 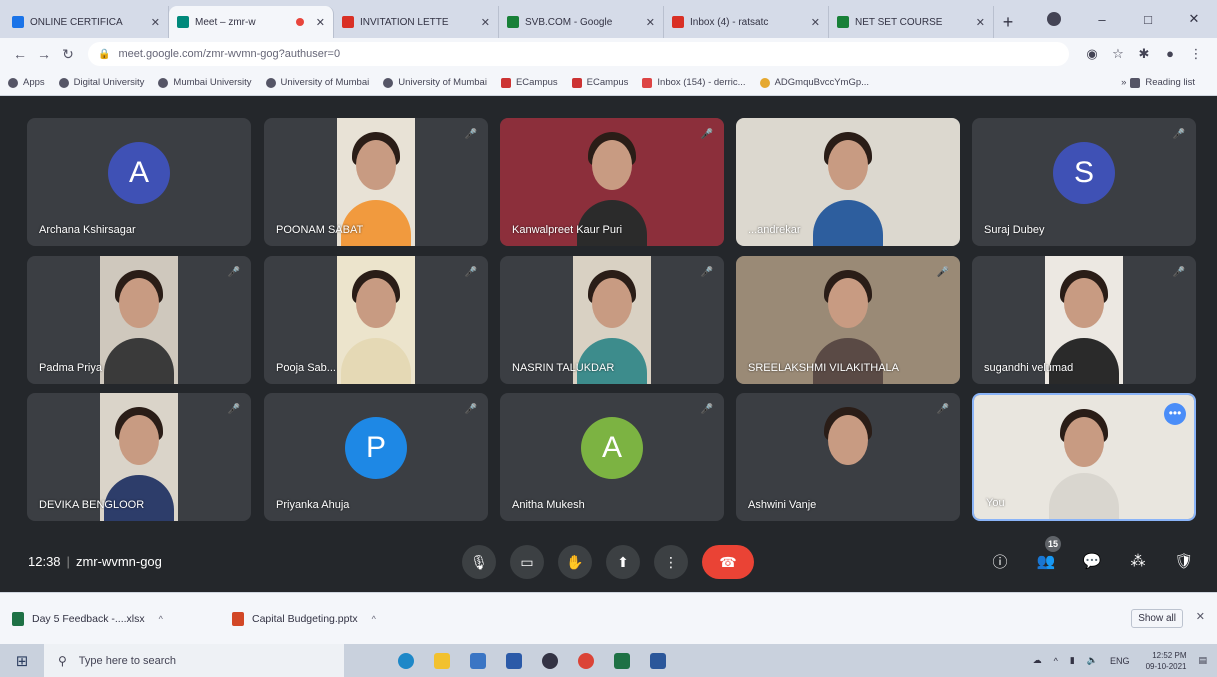 I want to click on profile-icon, so click(x=1054, y=19).